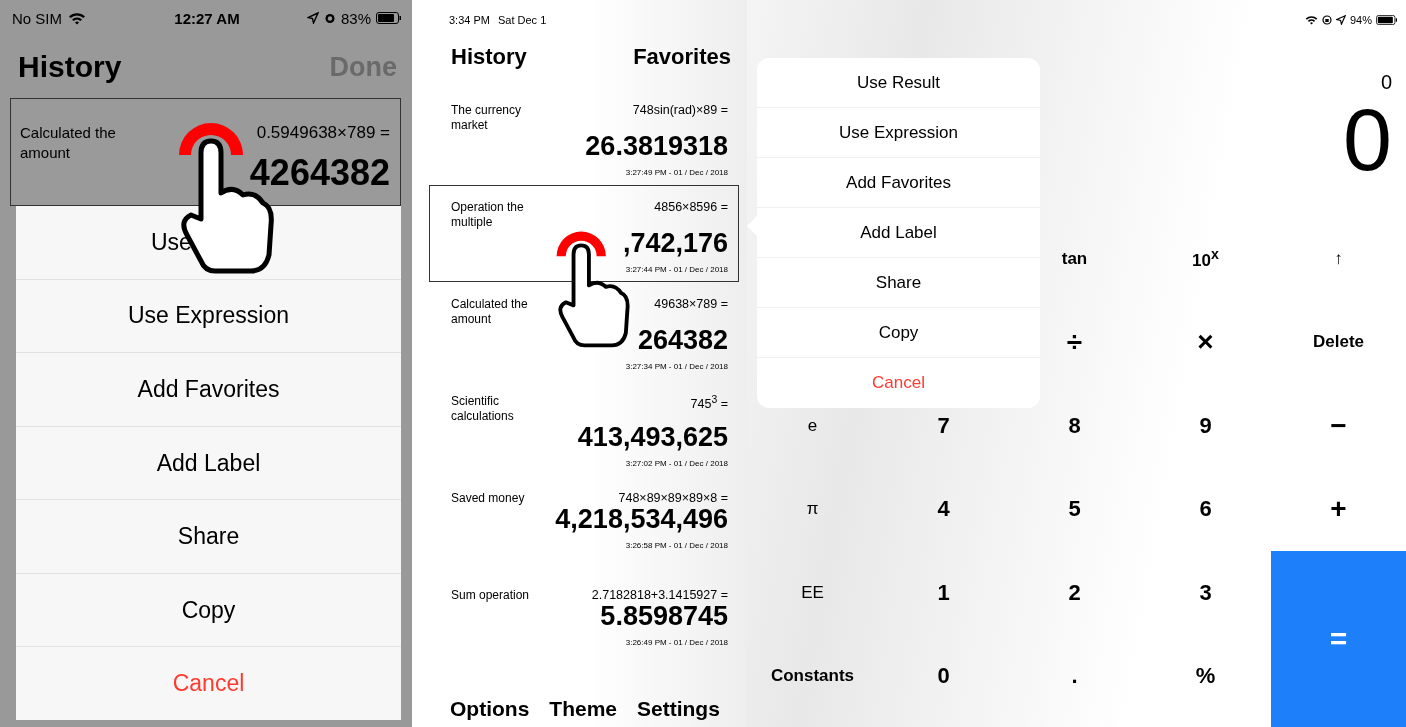 The width and height of the screenshot is (1406, 727). What do you see at coordinates (1074, 509) in the screenshot?
I see `keypad-key: 5` at bounding box center [1074, 509].